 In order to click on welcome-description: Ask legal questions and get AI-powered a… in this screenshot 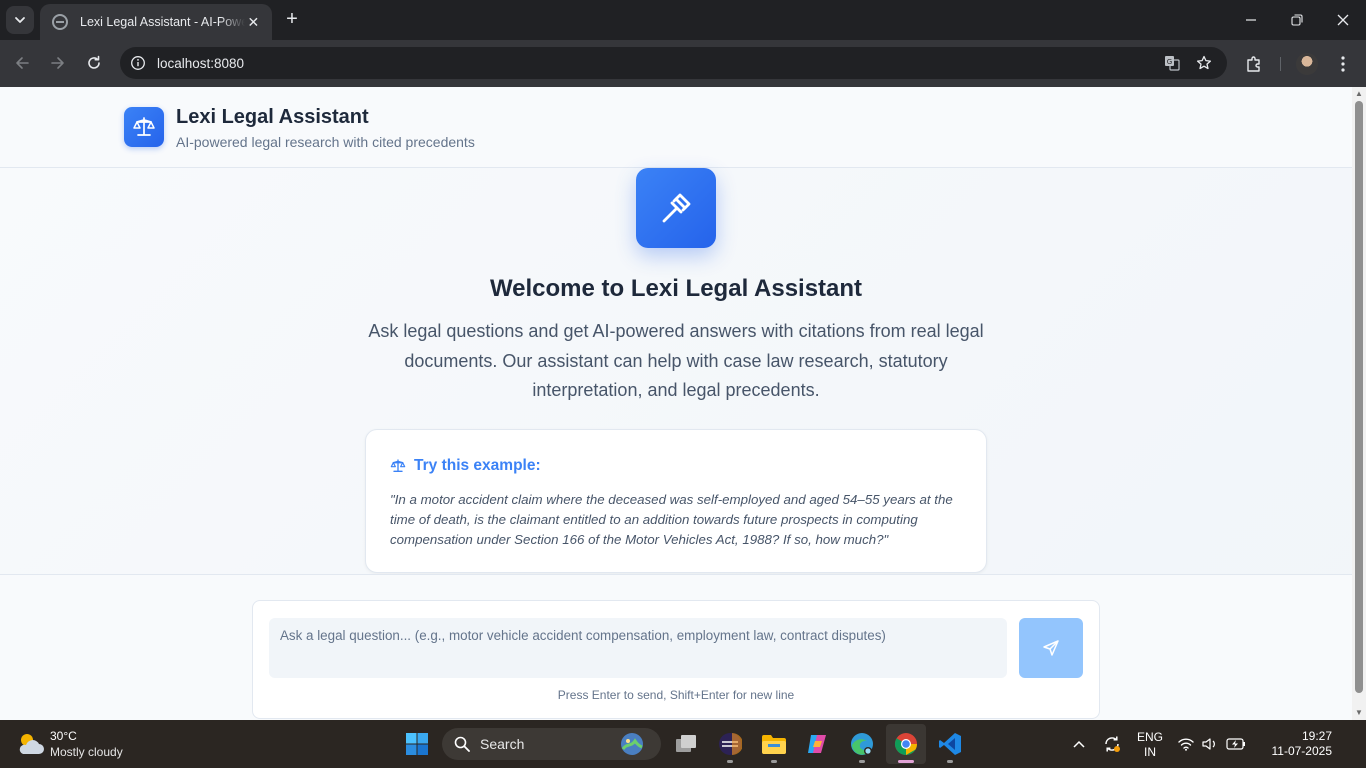, I will do `click(676, 360)`.